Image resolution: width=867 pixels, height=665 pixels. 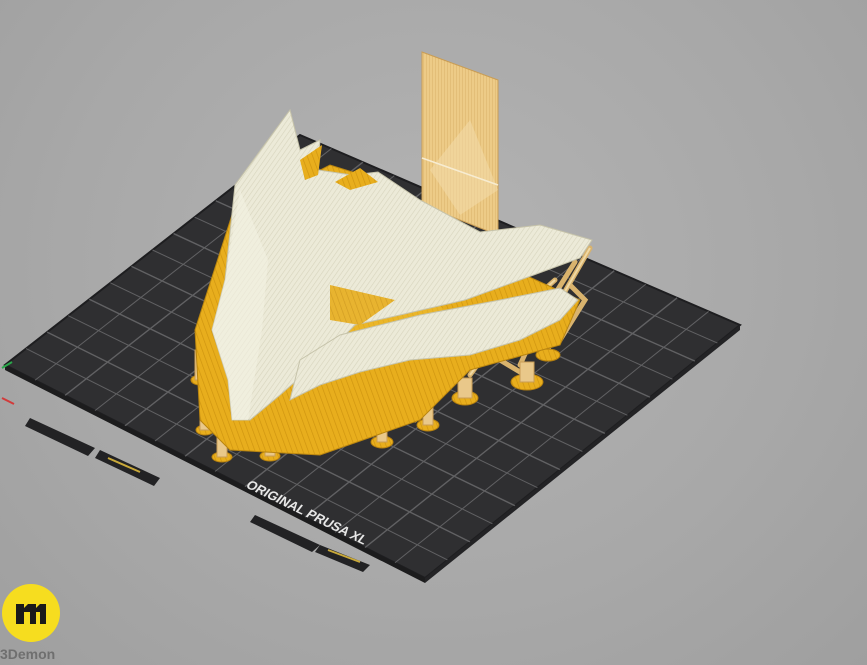 I want to click on brand-watermark: 3Demon, so click(x=32, y=623).